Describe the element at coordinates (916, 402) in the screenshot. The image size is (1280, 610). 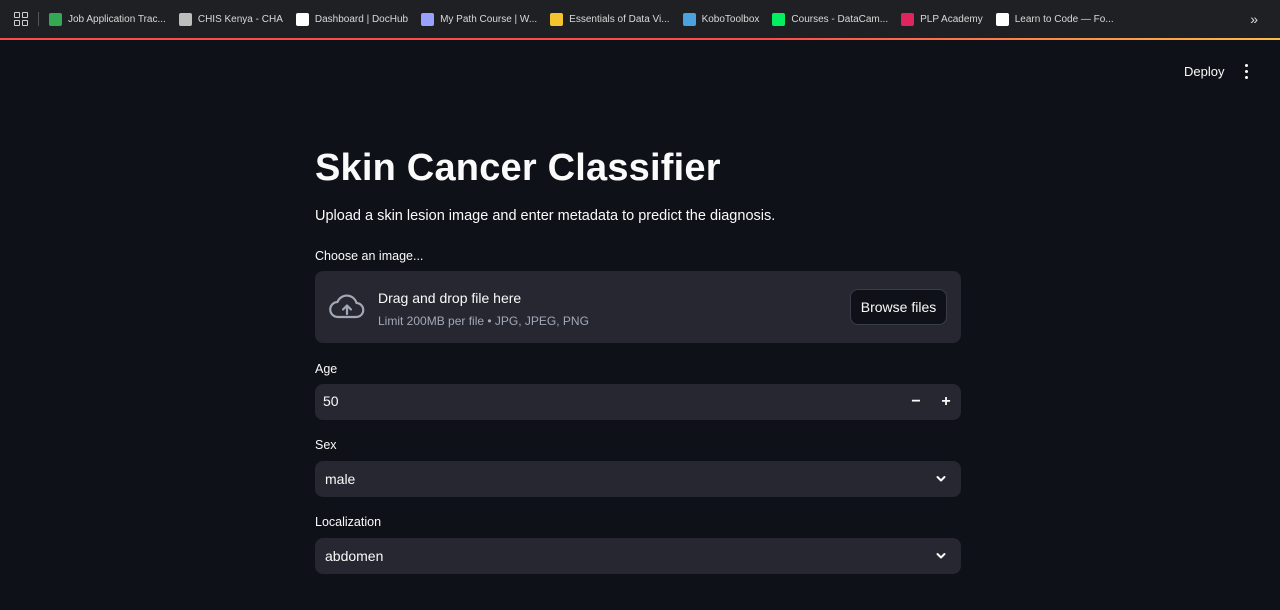
I see `decrement-button: −` at that location.